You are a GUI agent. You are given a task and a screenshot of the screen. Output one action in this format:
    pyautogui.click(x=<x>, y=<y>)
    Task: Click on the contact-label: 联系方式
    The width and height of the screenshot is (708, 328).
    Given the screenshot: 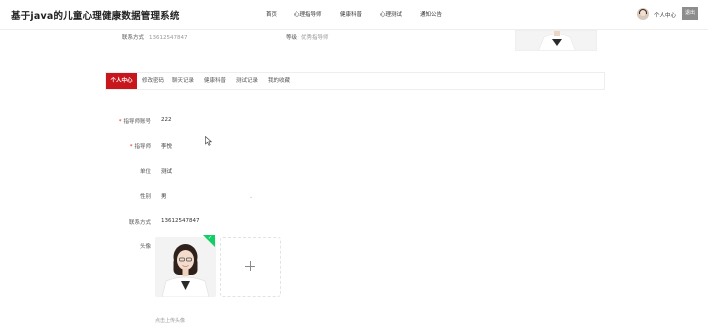 What is the action you would take?
    pyautogui.click(x=139, y=223)
    